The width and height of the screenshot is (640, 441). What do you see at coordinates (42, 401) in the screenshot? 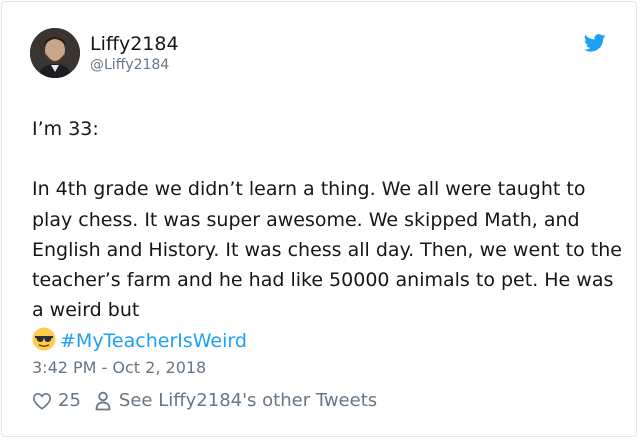
I see `heart-icon` at bounding box center [42, 401].